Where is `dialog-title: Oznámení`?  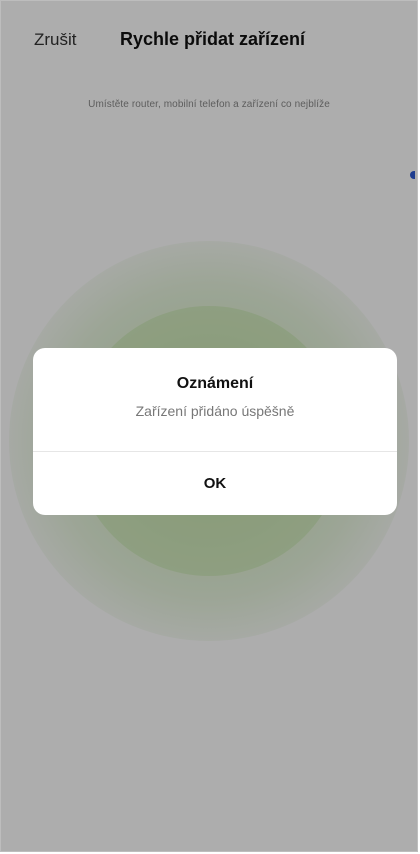
dialog-title: Oznámení is located at coordinates (215, 383).